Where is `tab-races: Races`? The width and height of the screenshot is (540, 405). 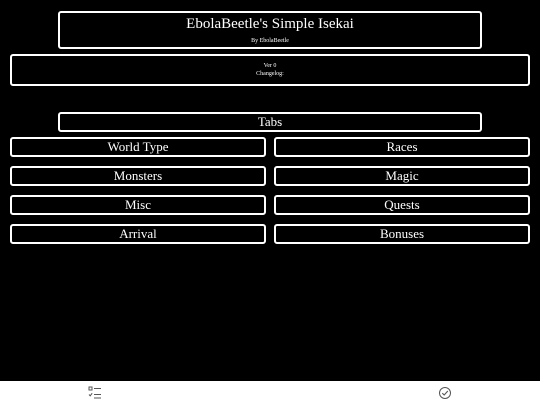
tab-races: Races is located at coordinates (402, 147).